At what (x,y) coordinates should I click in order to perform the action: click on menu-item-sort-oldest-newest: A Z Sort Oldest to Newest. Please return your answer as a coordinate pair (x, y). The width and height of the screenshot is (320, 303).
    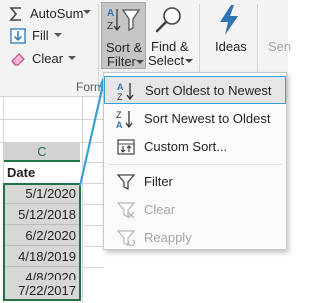
    Looking at the image, I should click on (195, 90).